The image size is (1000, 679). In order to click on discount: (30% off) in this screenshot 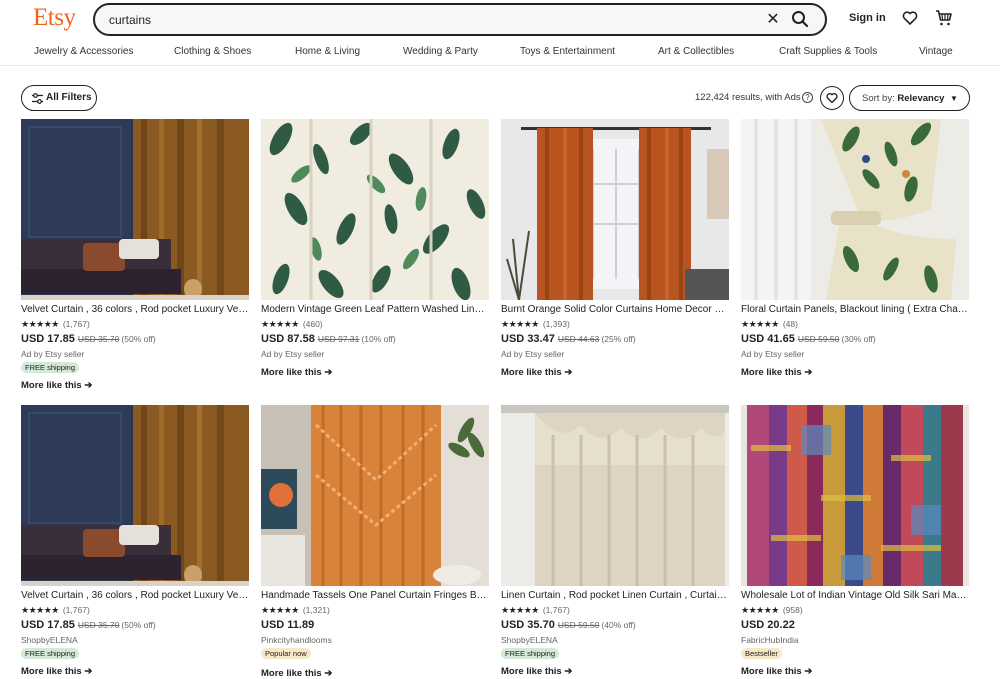, I will do `click(858, 339)`.